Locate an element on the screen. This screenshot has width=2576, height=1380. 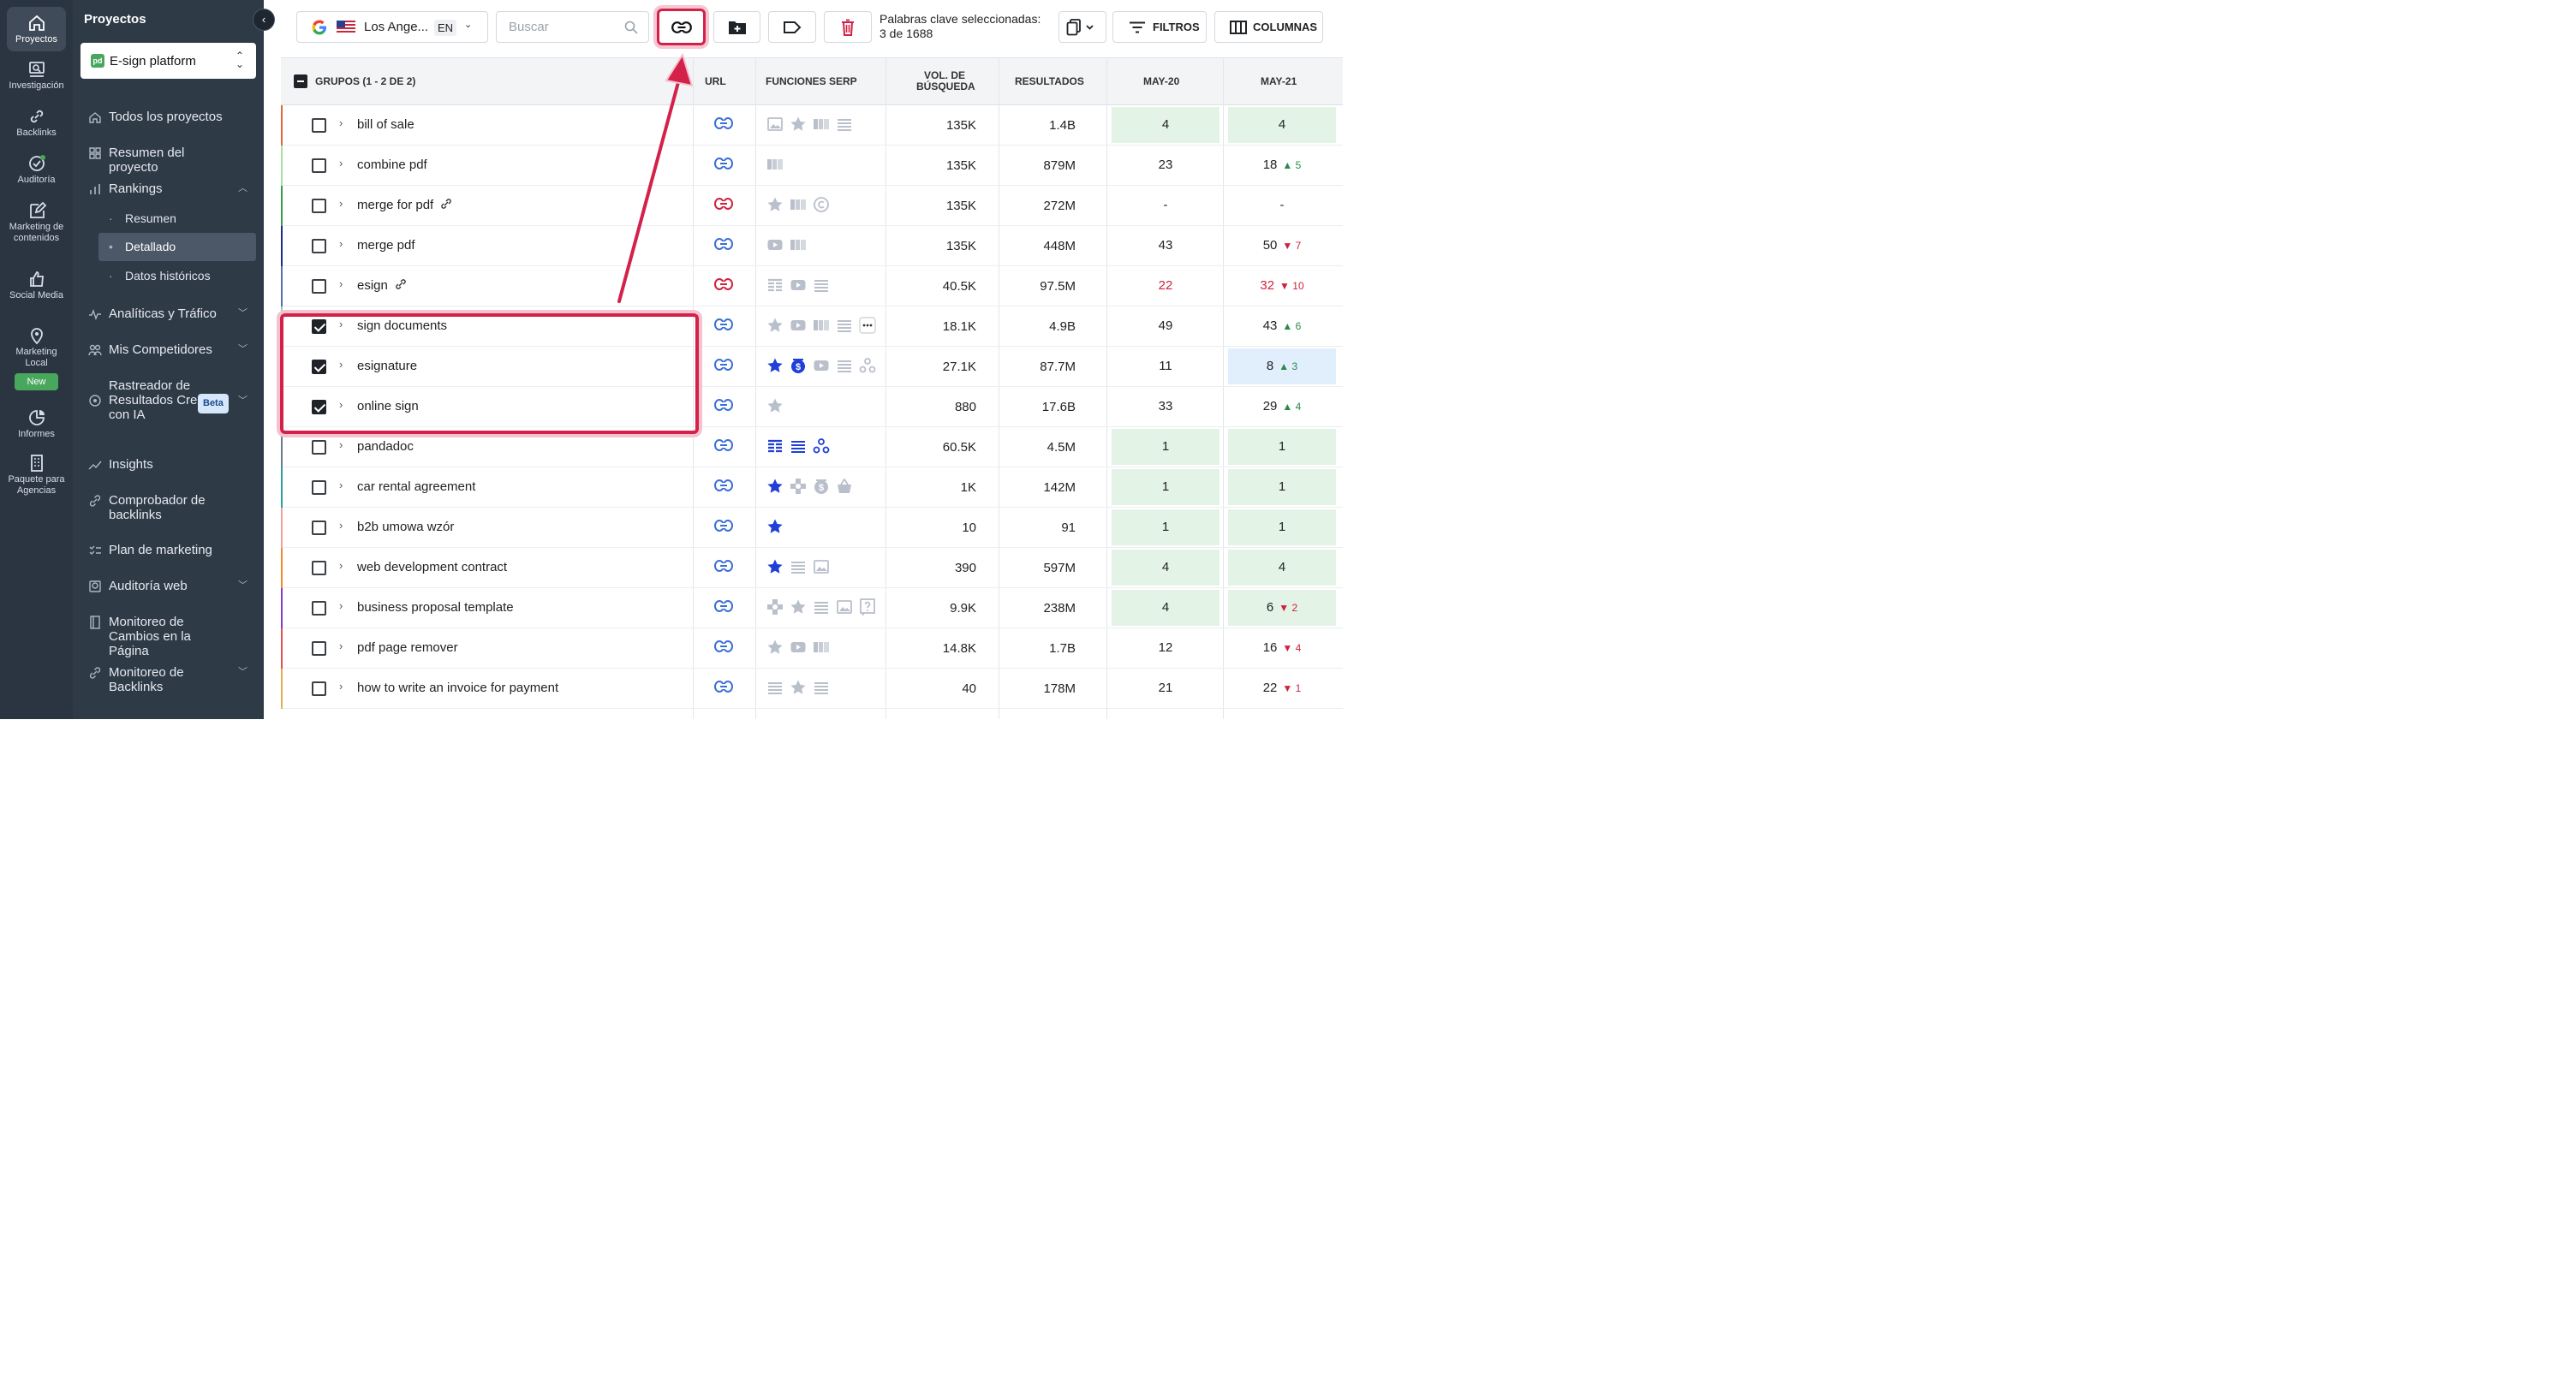
serp-features is located at coordinates (778, 165).